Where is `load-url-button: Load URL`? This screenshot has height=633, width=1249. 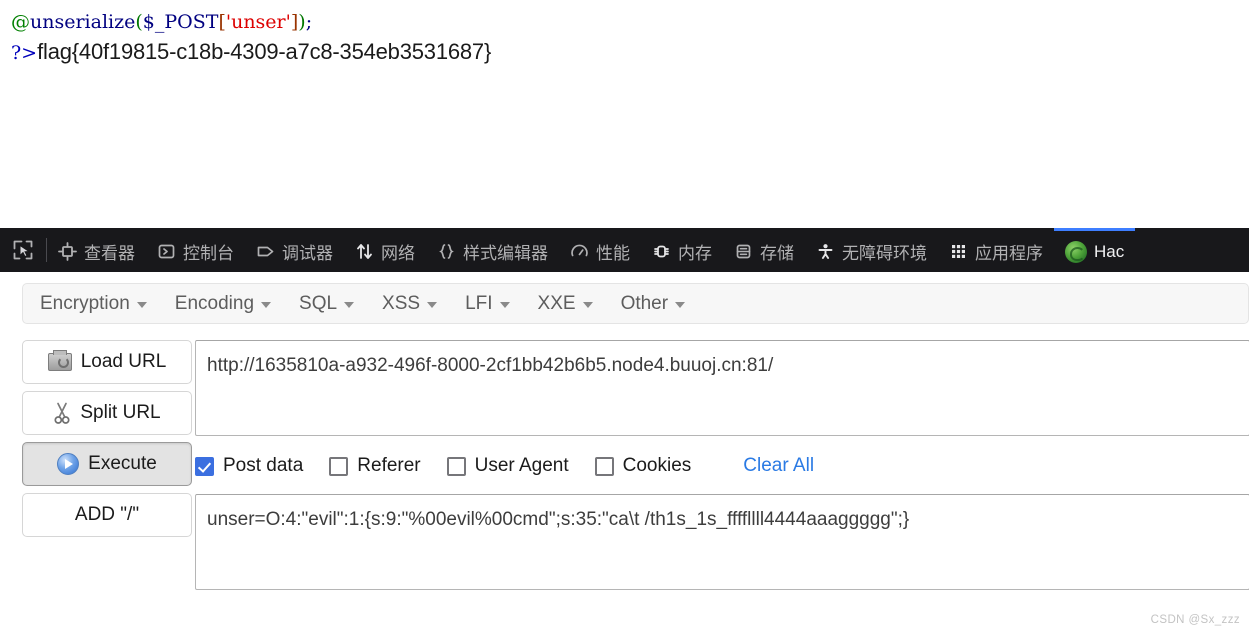 load-url-button: Load URL is located at coordinates (107, 362).